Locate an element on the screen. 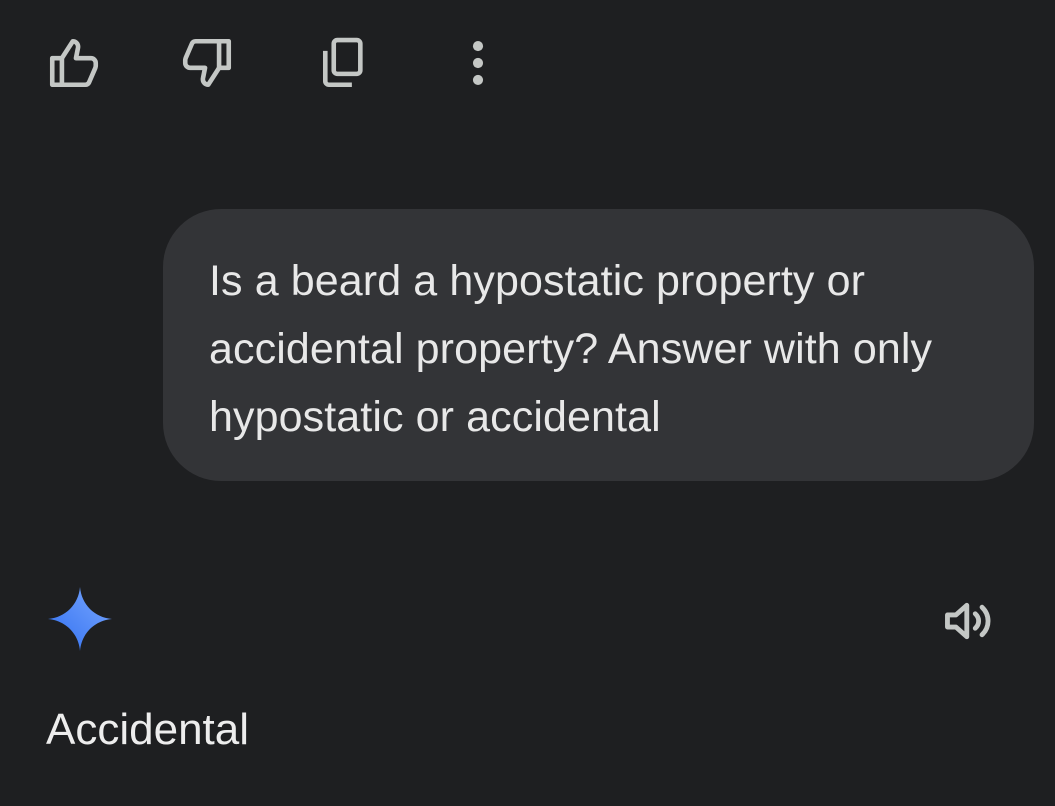 The width and height of the screenshot is (1055, 806). thumbs-up-icon is located at coordinates (74, 63).